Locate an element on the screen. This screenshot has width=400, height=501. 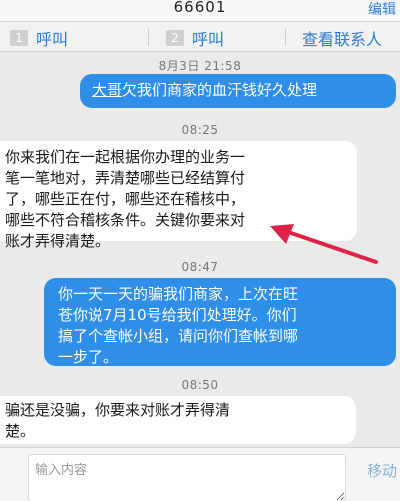
sim2-icon: 2 is located at coordinates (175, 38).